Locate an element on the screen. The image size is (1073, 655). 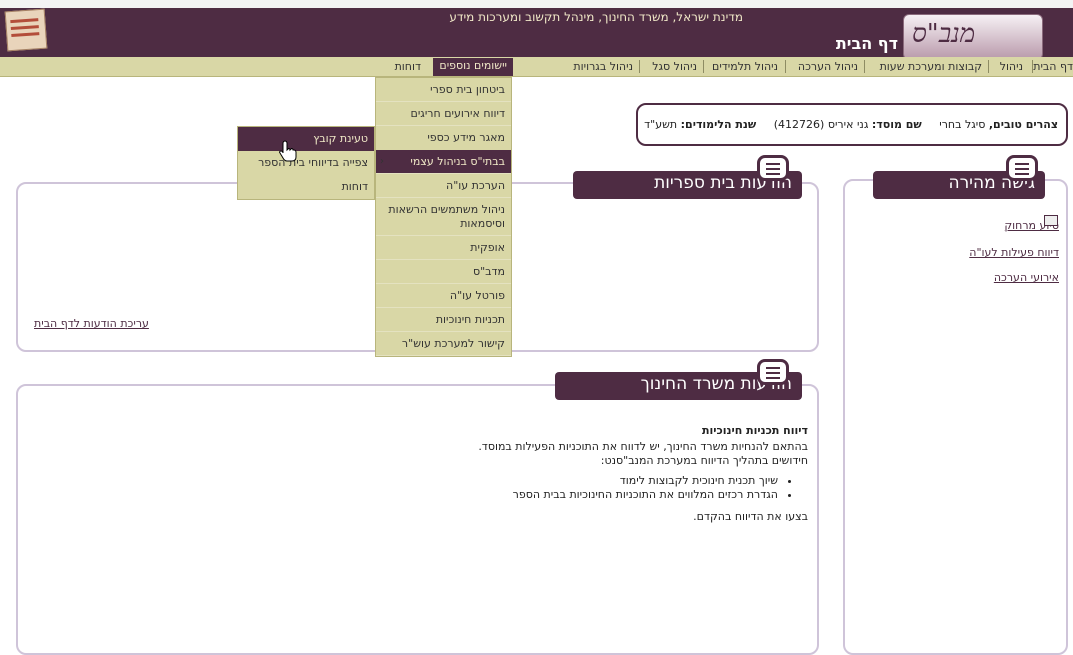
chevron-left-icon: ‹ is located at coordinates (382, 161).